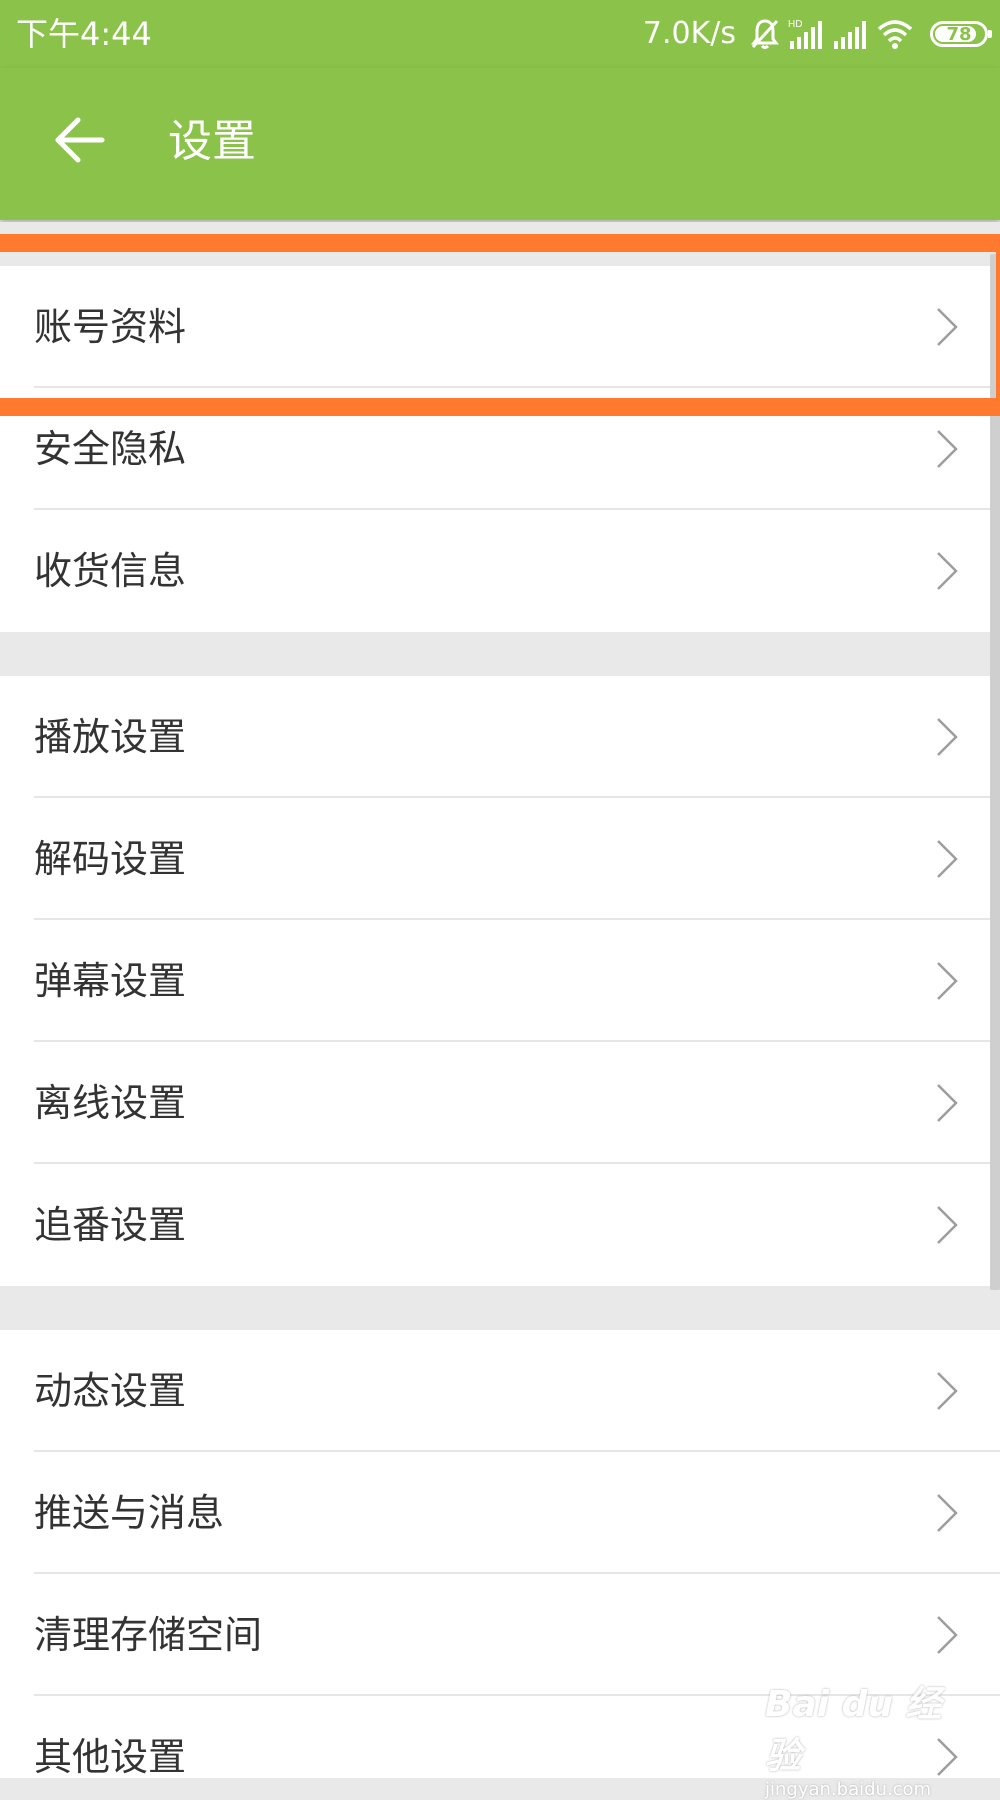  Describe the element at coordinates (110, 737) in the screenshot. I see `list-item-label: 播放设置` at that location.